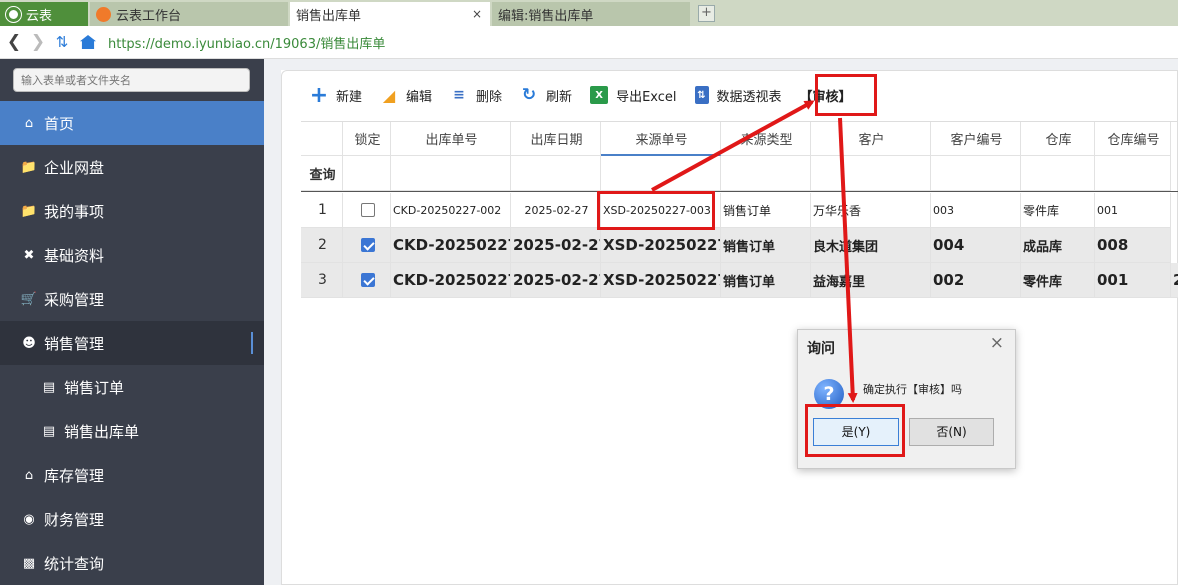 The image size is (1178, 585). What do you see at coordinates (848, 260) in the screenshot?
I see `arrow-to-yes` at bounding box center [848, 260].